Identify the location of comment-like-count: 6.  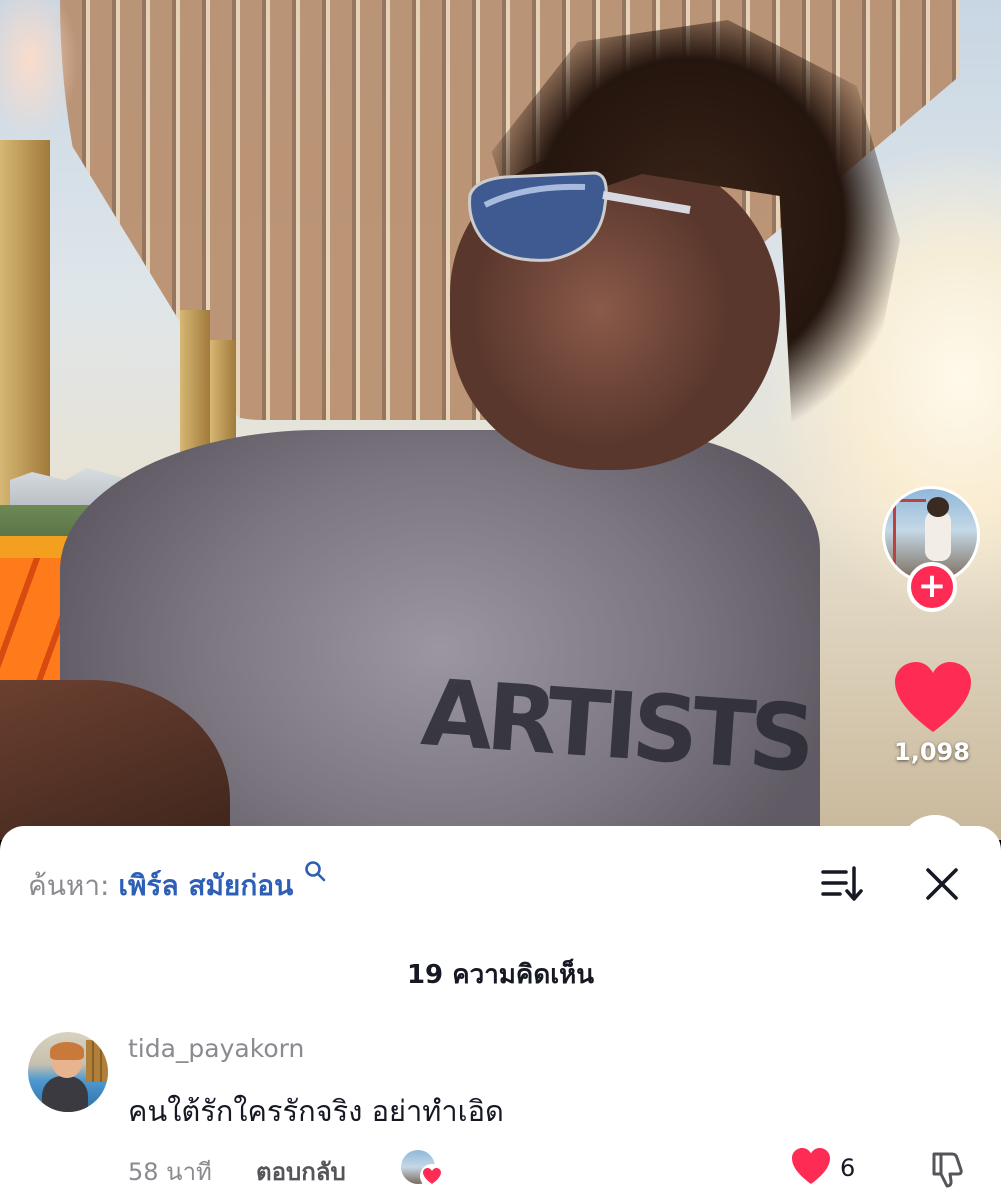
(848, 1168).